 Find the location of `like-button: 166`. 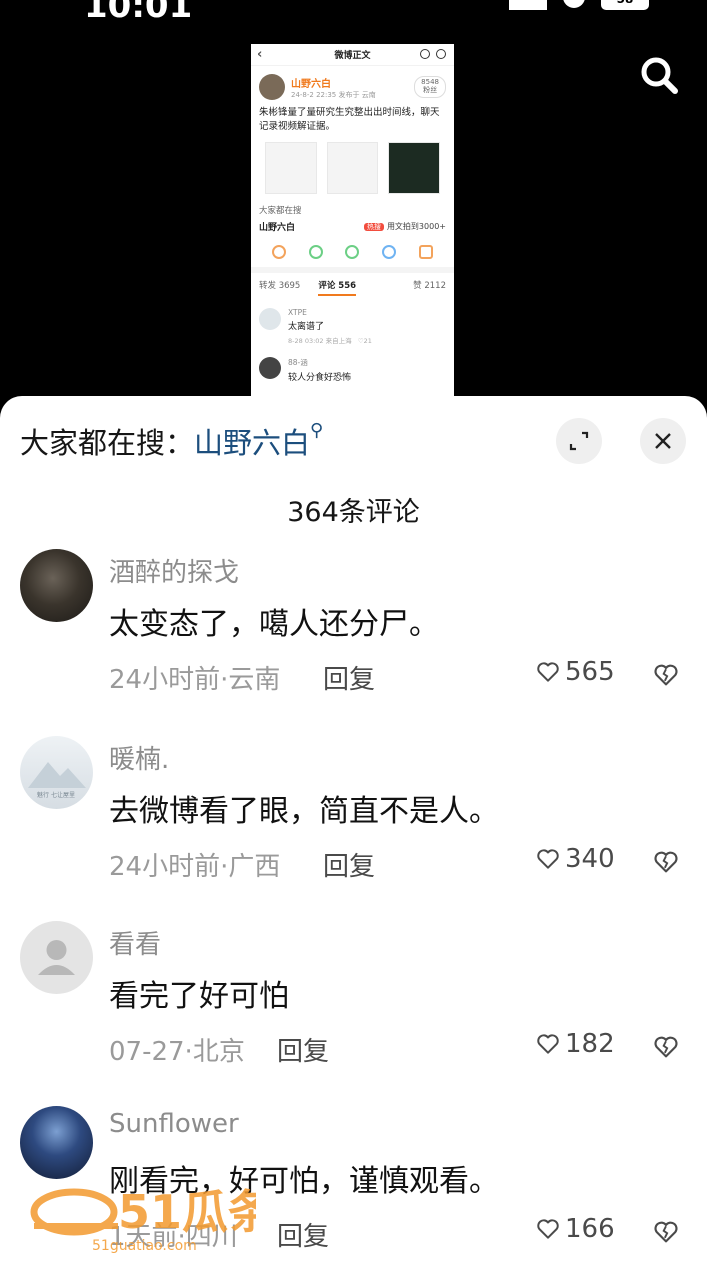

like-button: 166 is located at coordinates (575, 1229).